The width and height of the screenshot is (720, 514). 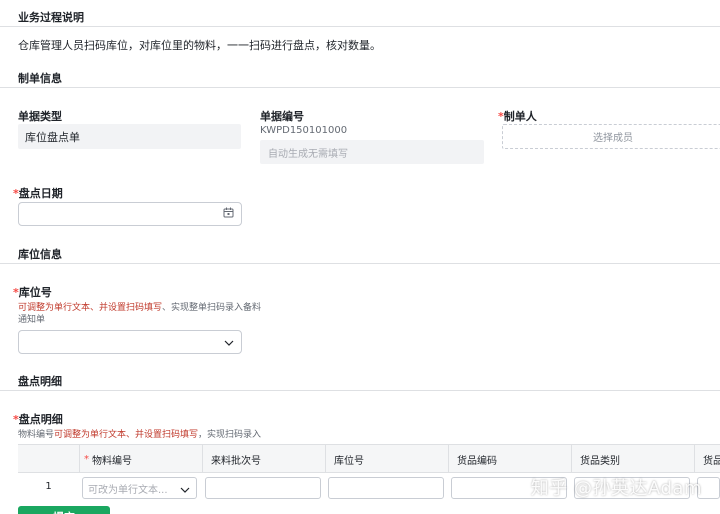 I want to click on location-no-input, so click(x=386, y=488).